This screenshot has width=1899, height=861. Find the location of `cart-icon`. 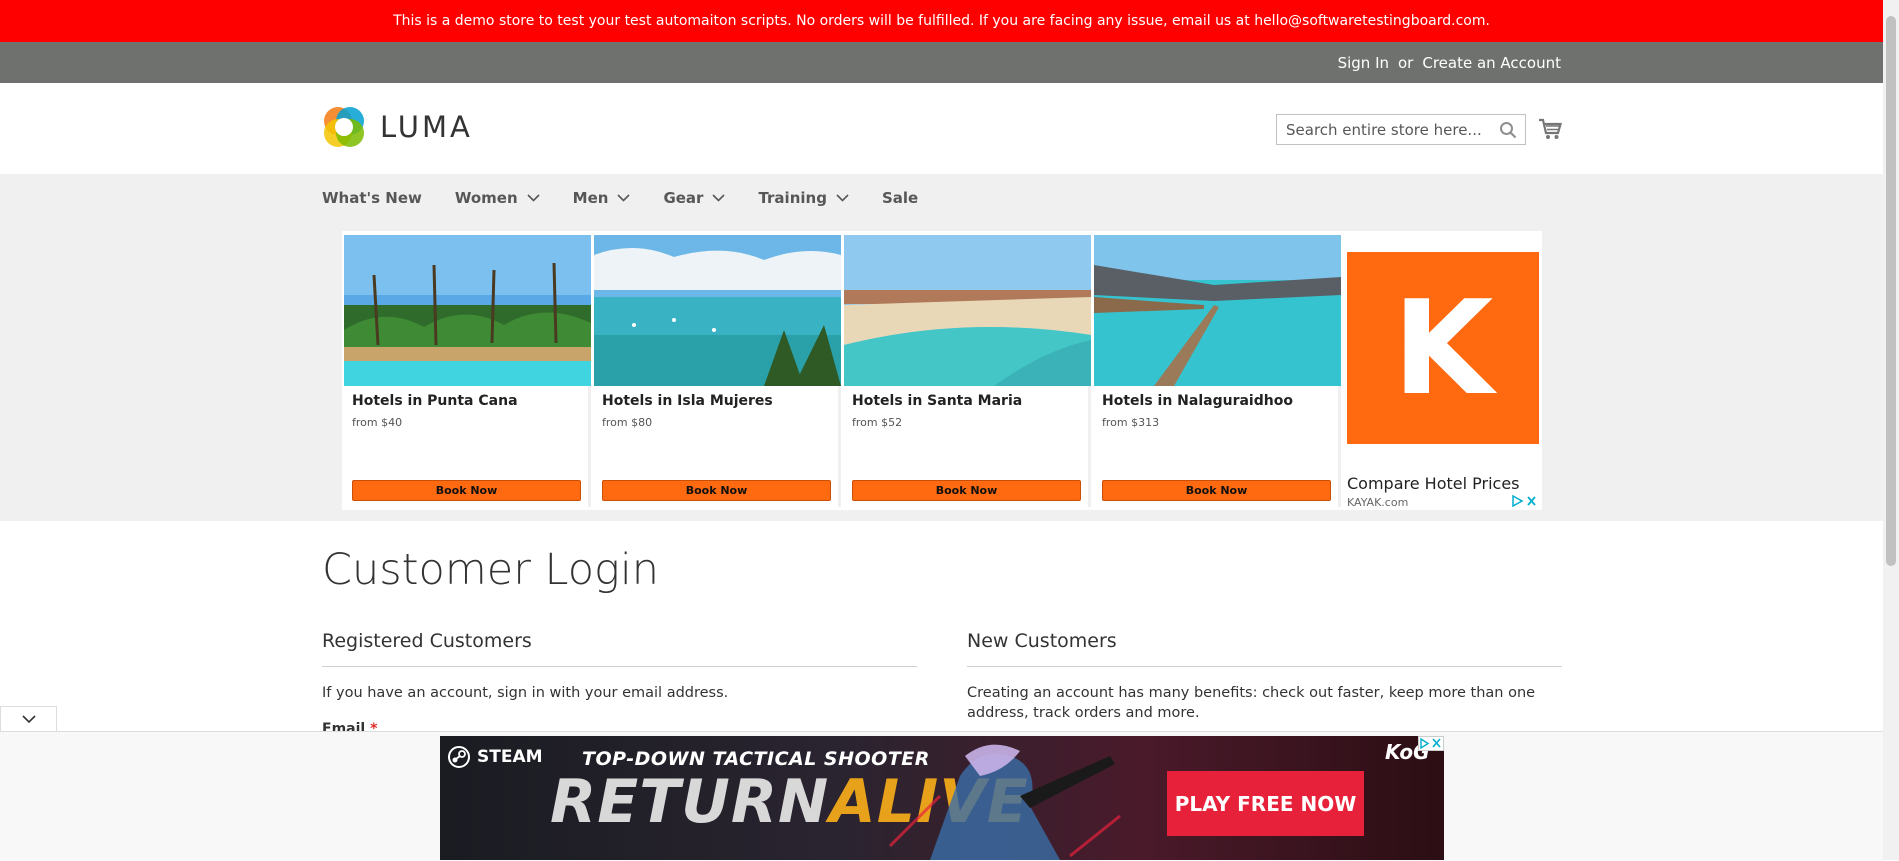

cart-icon is located at coordinates (1550, 129).